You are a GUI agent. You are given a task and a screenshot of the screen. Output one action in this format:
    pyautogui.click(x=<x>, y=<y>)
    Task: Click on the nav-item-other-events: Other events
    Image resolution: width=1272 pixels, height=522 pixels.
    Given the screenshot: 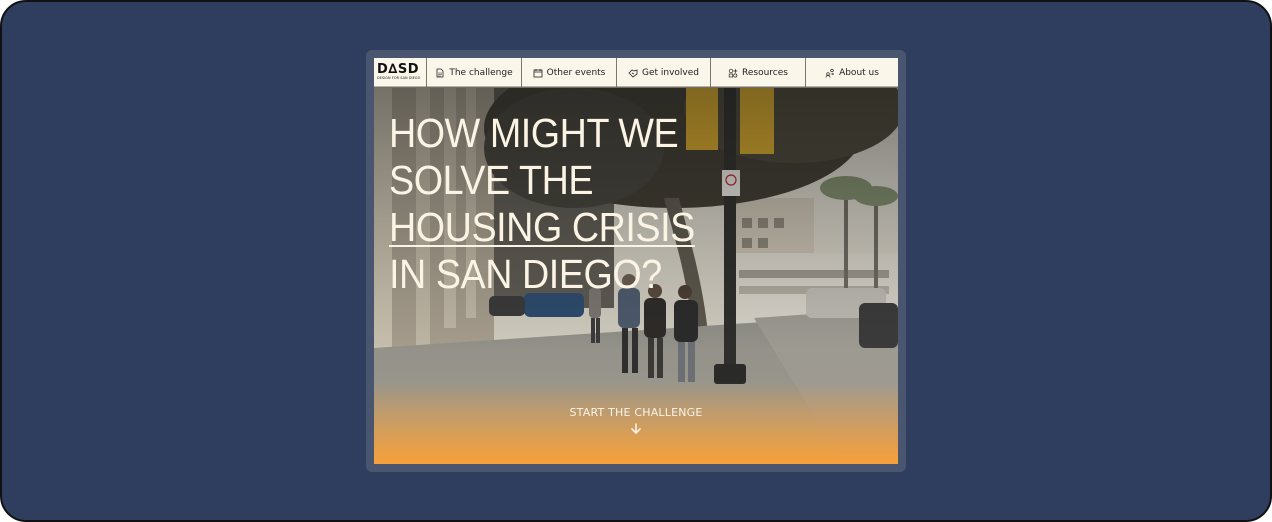 What is the action you would take?
    pyautogui.click(x=569, y=72)
    